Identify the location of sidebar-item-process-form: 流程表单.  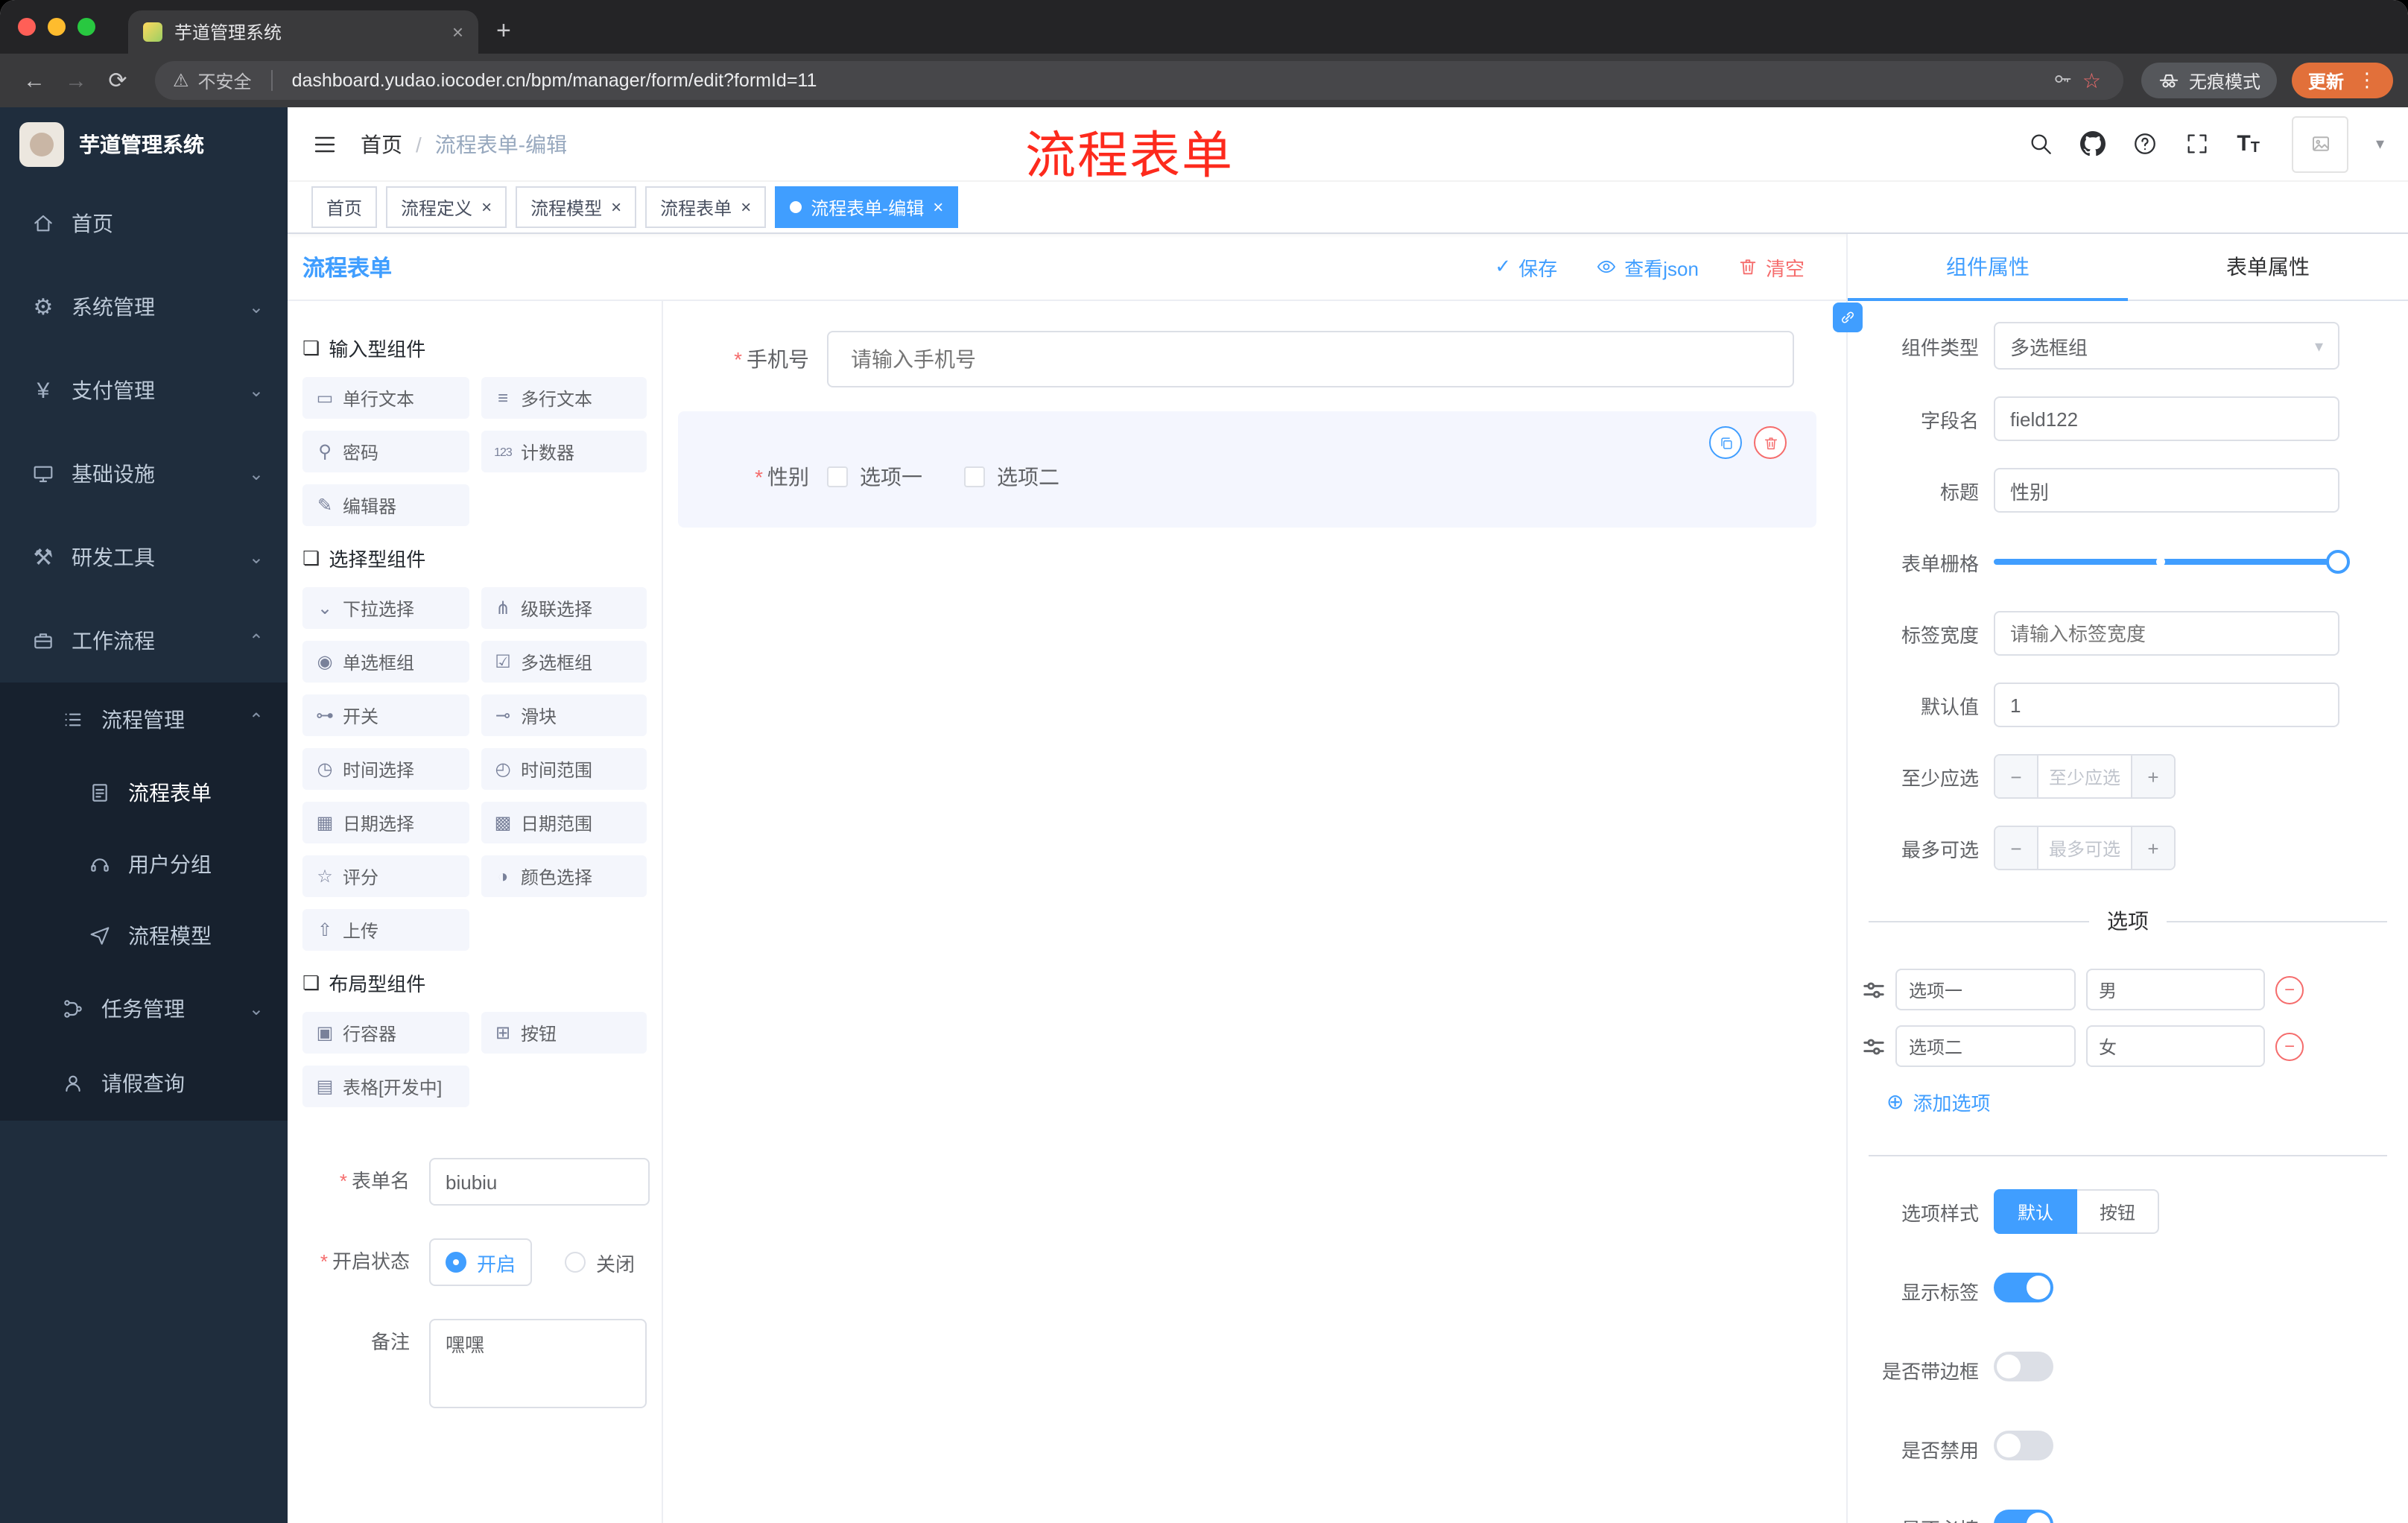
(144, 793).